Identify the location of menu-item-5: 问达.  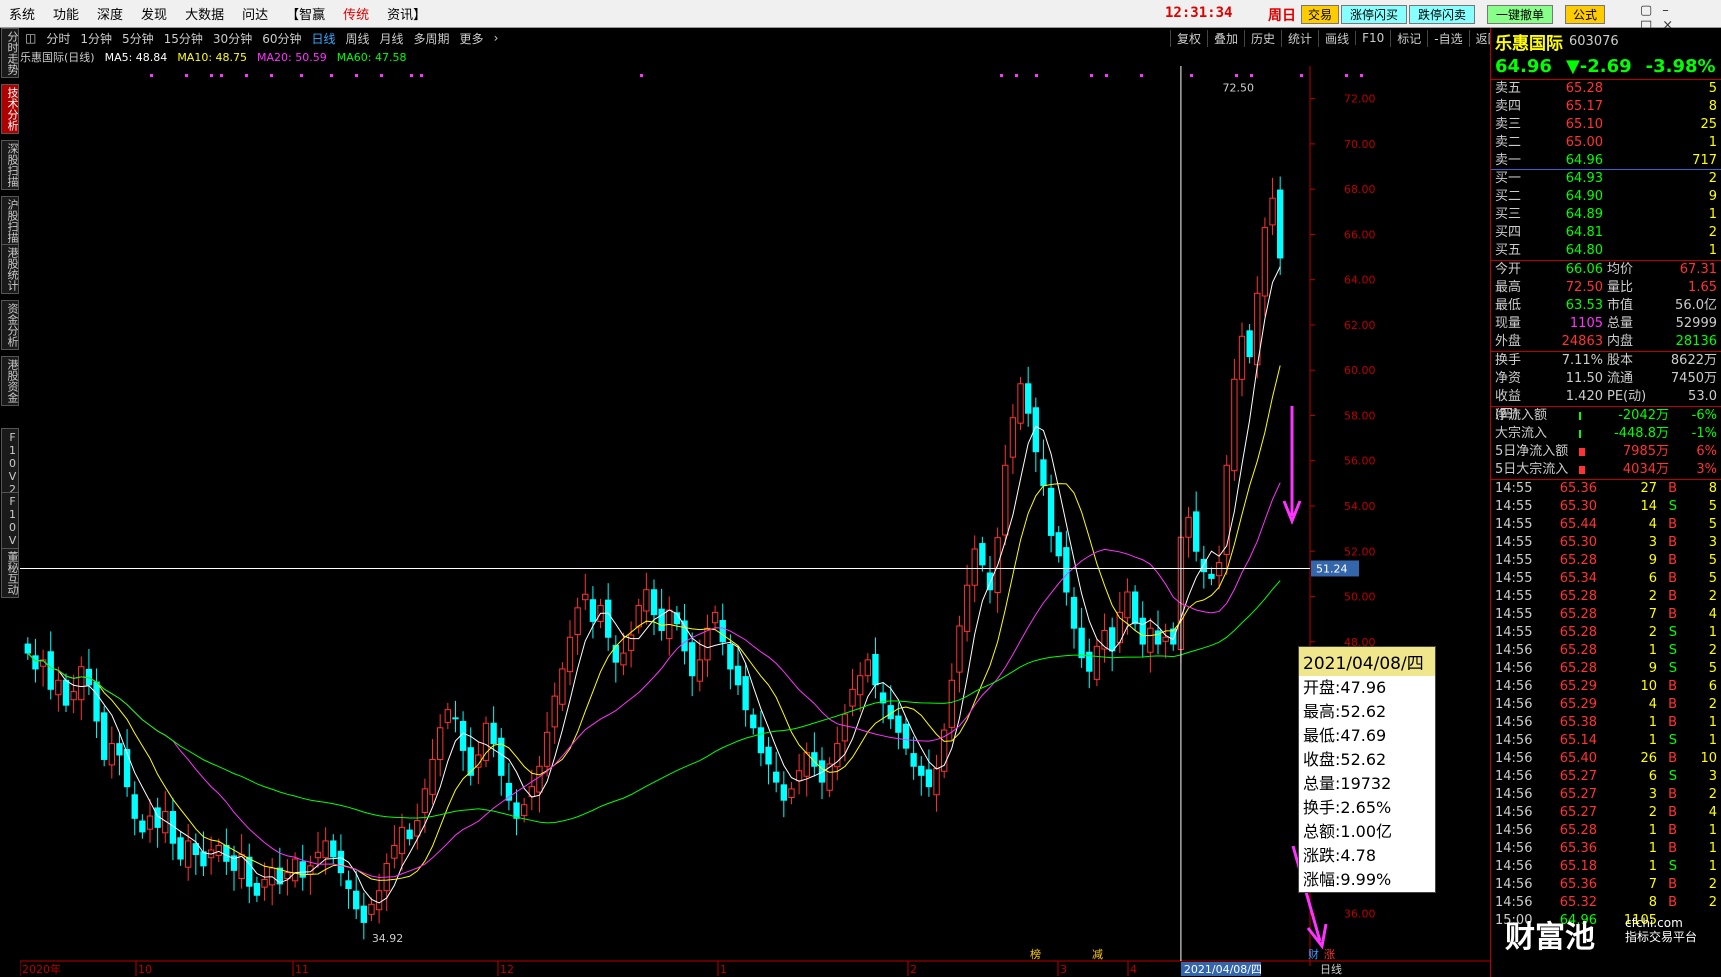
(255, 13).